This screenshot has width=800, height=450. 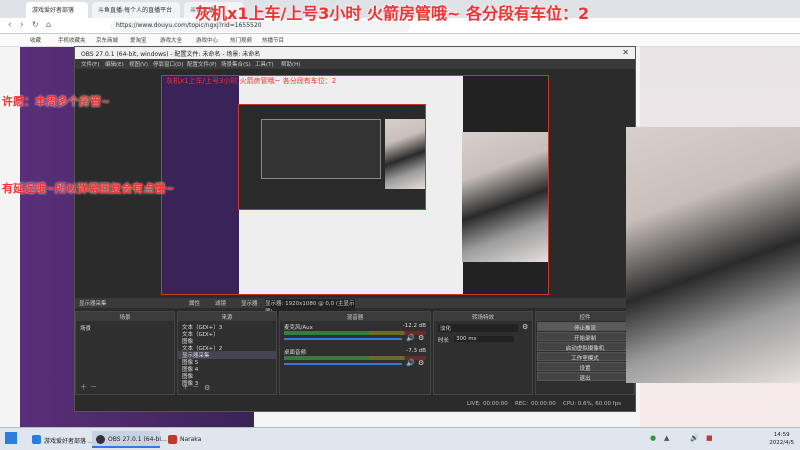 What do you see at coordinates (241, 40) in the screenshot?
I see `bookmark-item: 热门视频` at bounding box center [241, 40].